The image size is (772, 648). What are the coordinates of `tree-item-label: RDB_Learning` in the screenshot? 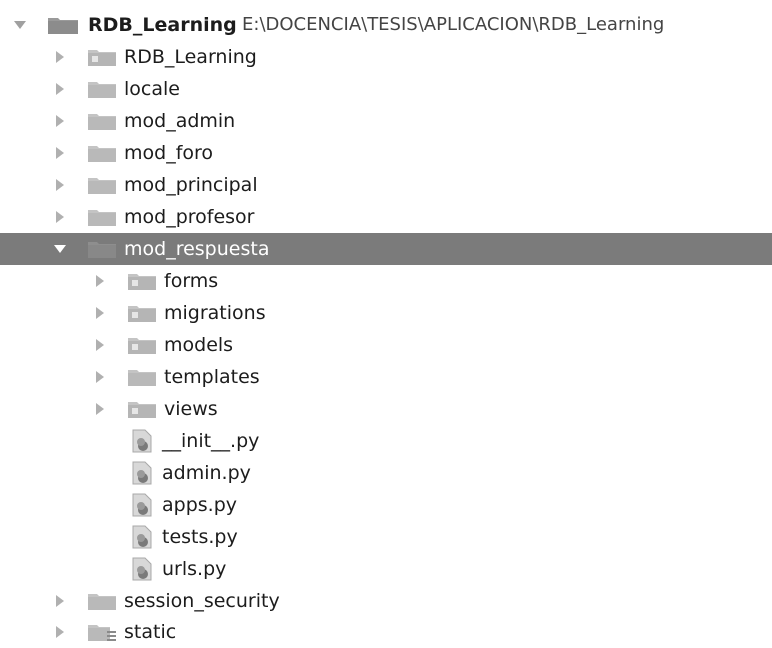 It's located at (190, 57).